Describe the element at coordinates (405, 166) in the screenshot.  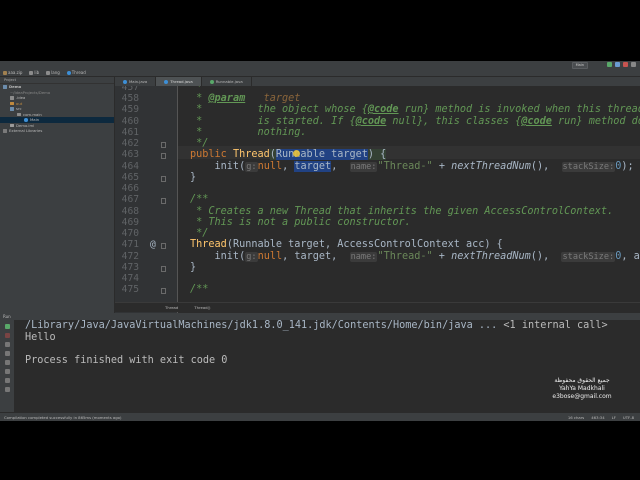
I see `code-token: "Thread-"` at that location.